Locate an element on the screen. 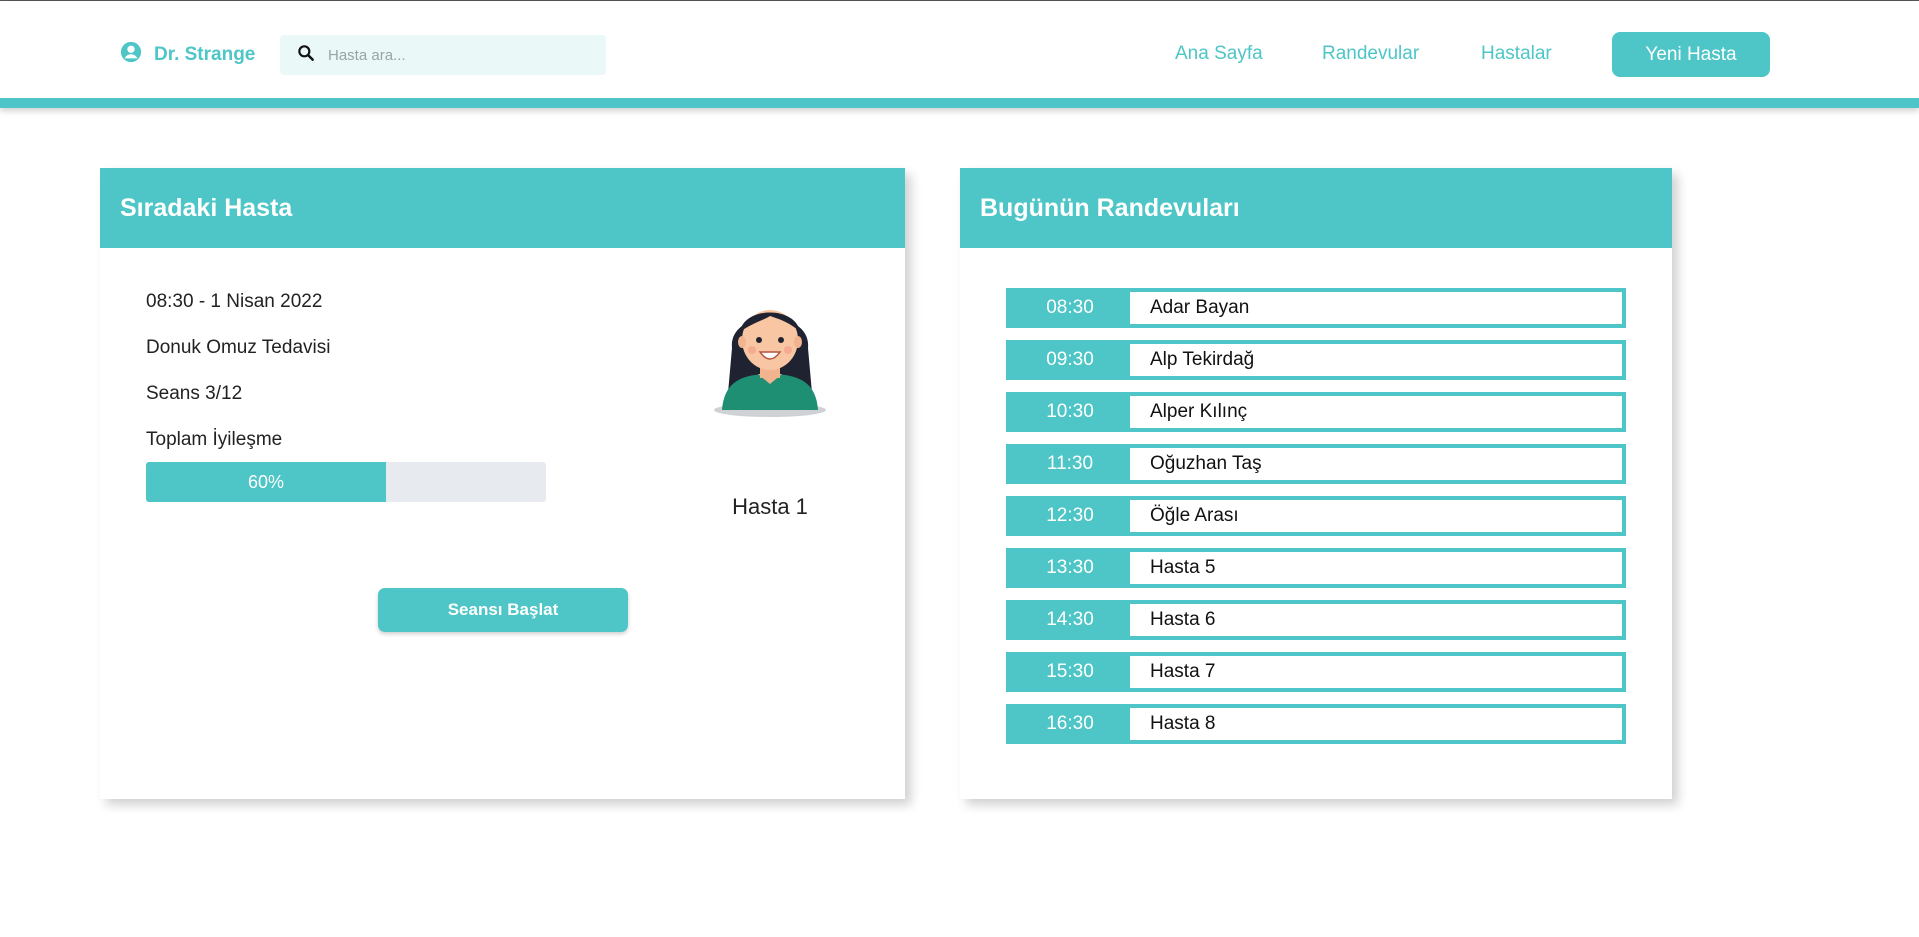  search-icon is located at coordinates (306, 55).